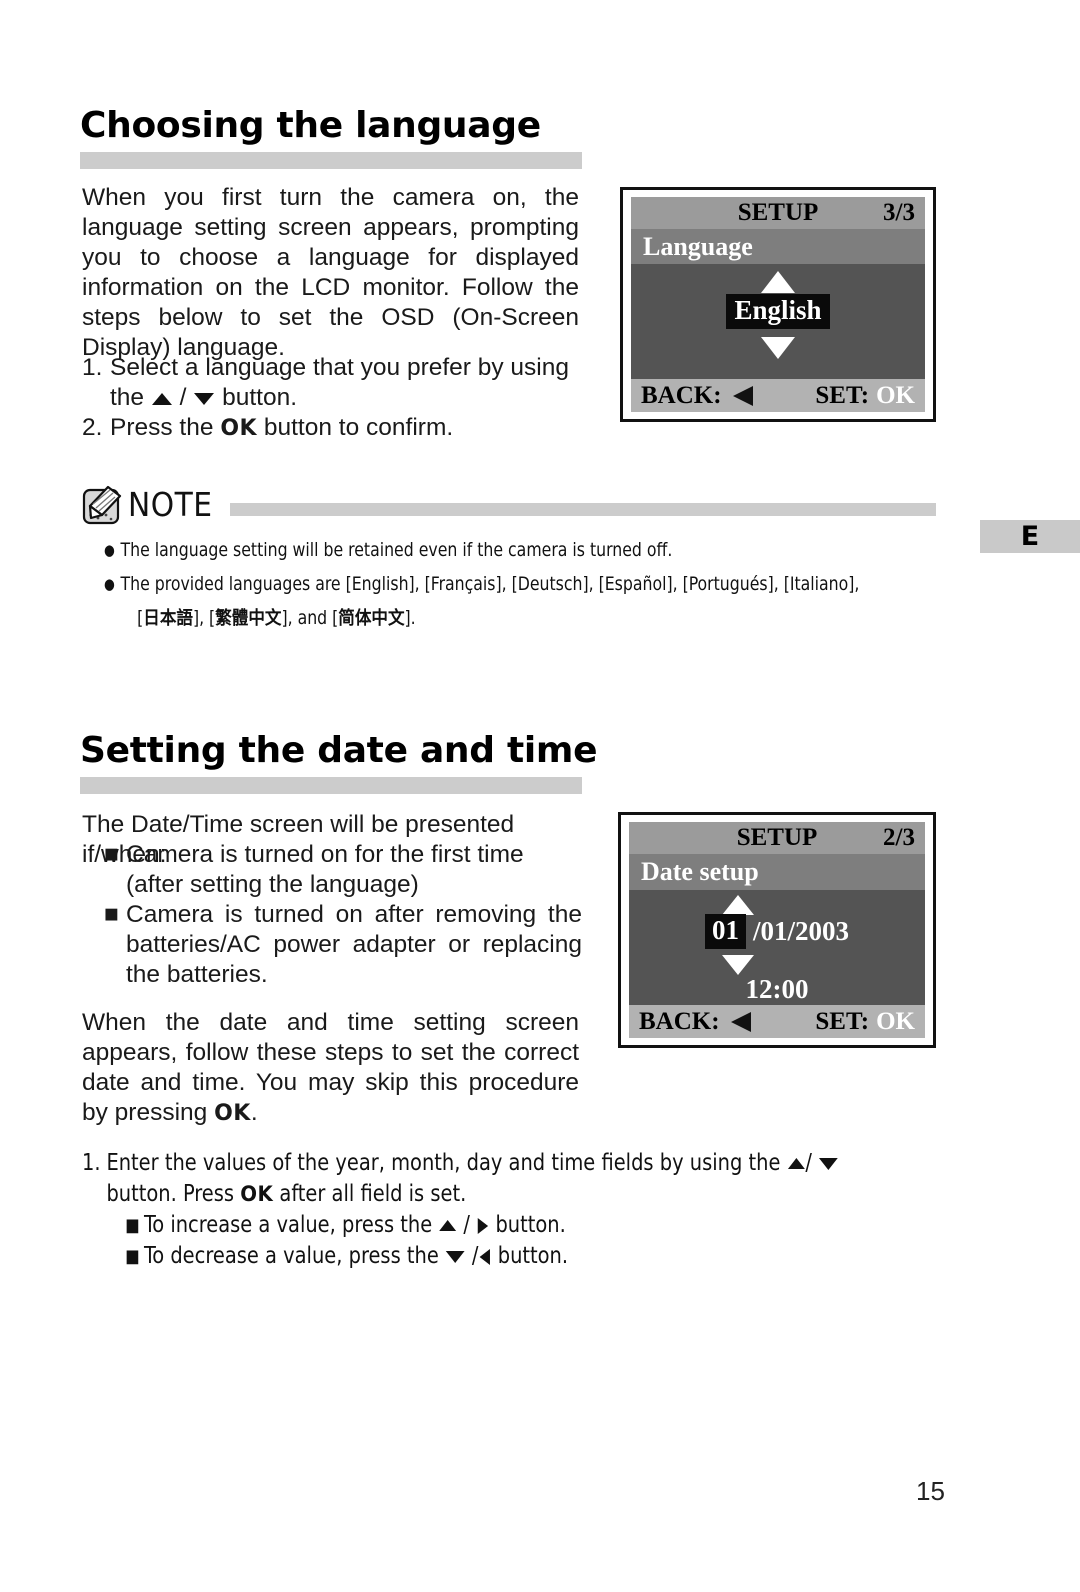  I want to click on language-name-traditional-chinese: 繁體中文, so click(248, 618).